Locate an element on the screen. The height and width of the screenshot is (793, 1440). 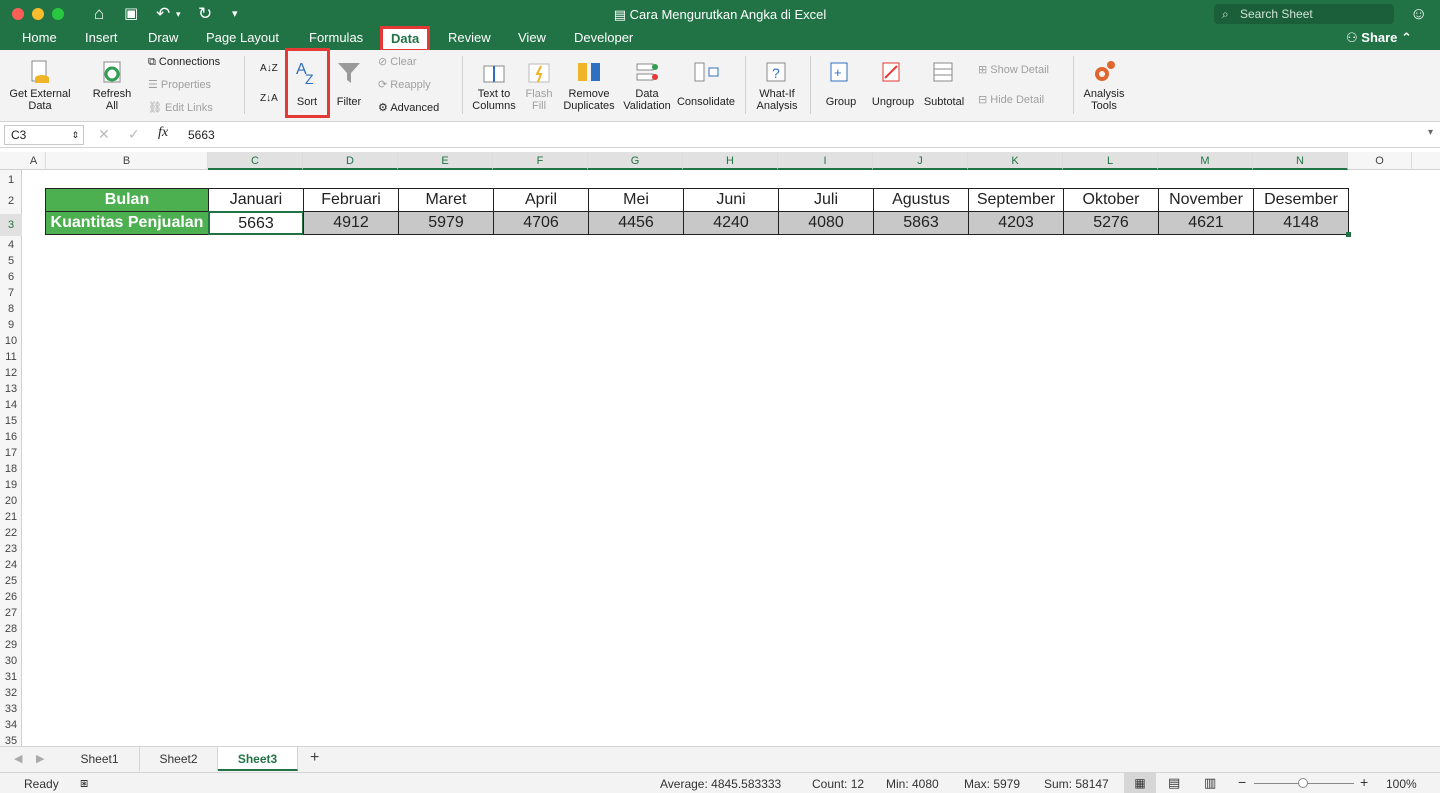
quantity-cell: 5863 is located at coordinates (921, 223).